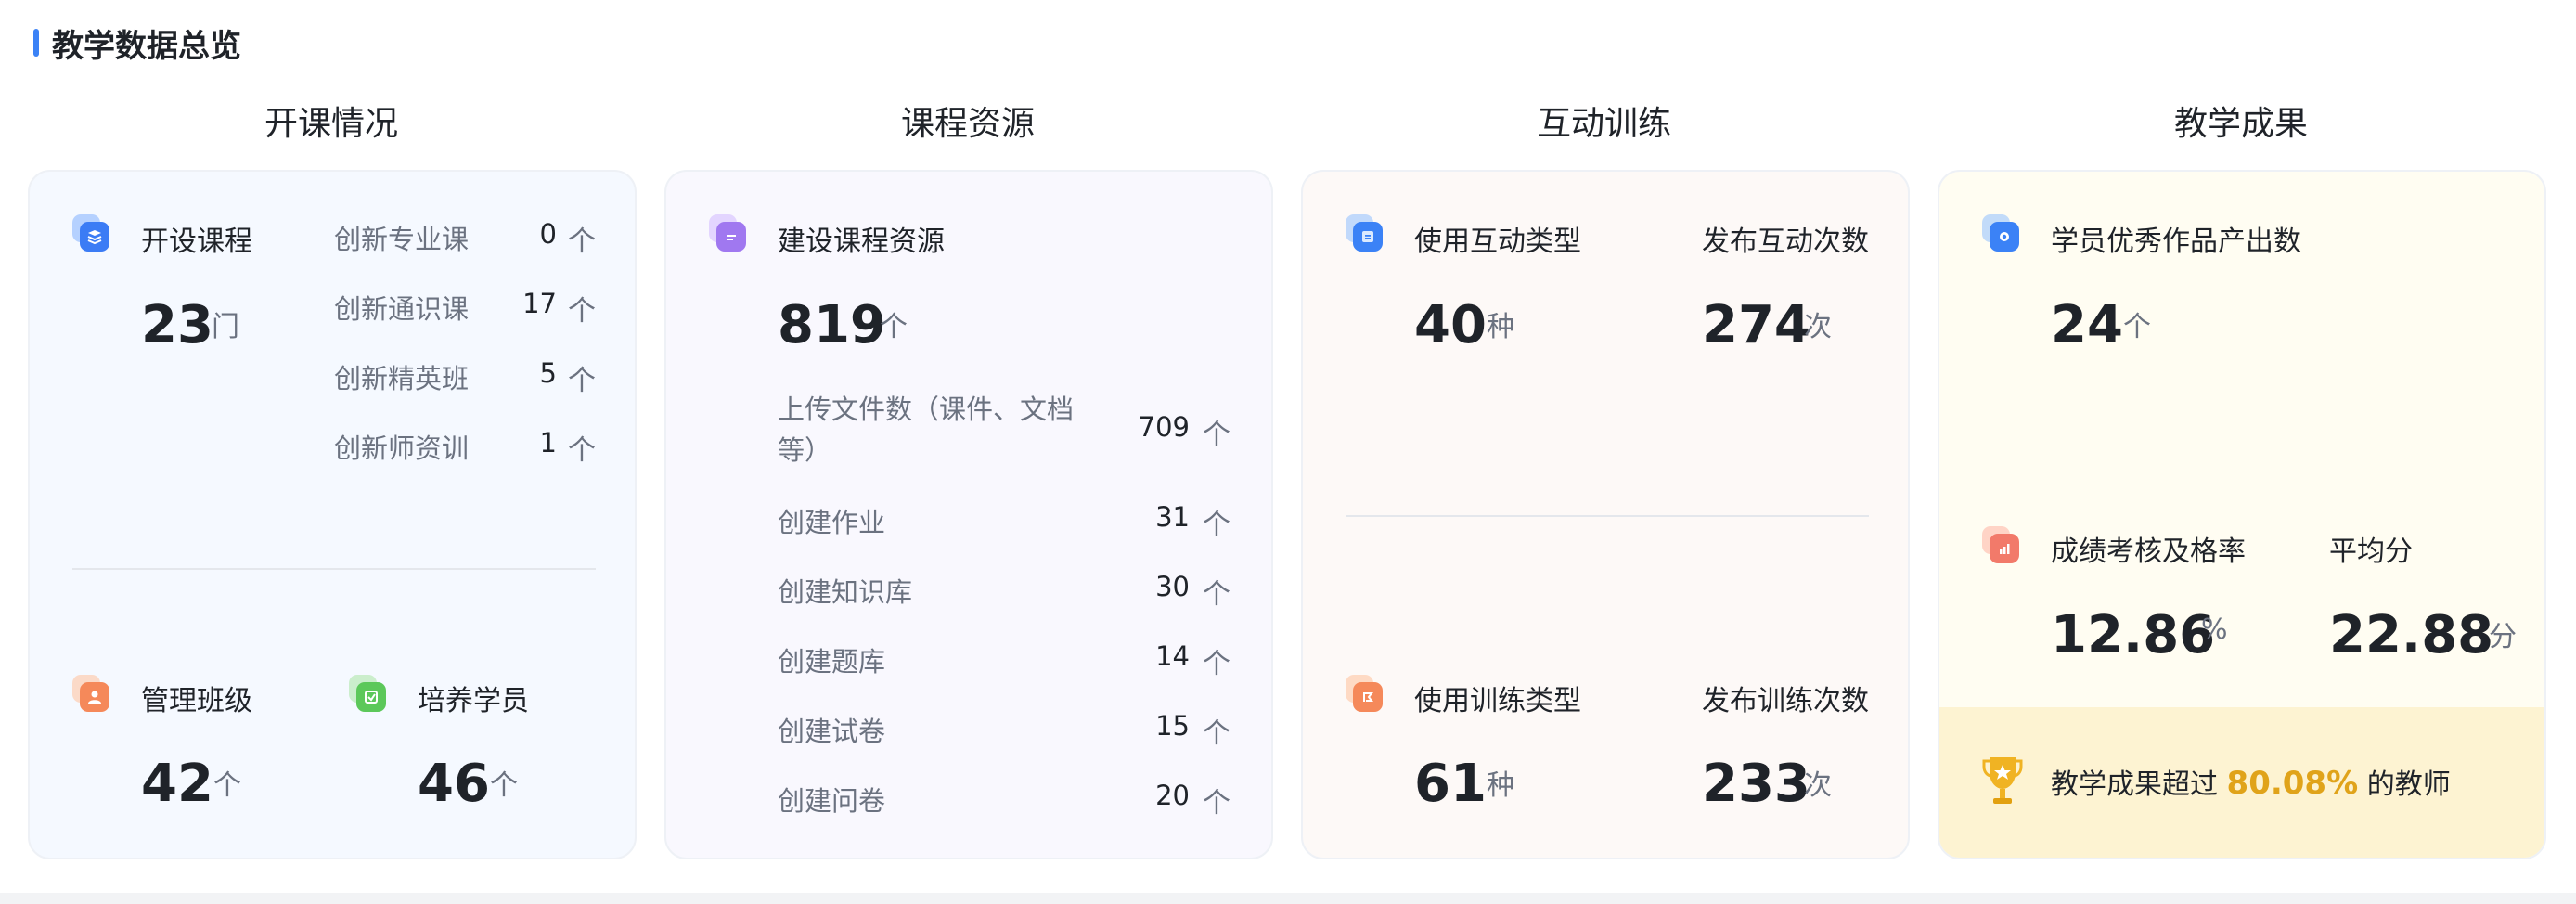 The image size is (2576, 904). What do you see at coordinates (1172, 796) in the screenshot?
I see `resource-item-value: 20` at bounding box center [1172, 796].